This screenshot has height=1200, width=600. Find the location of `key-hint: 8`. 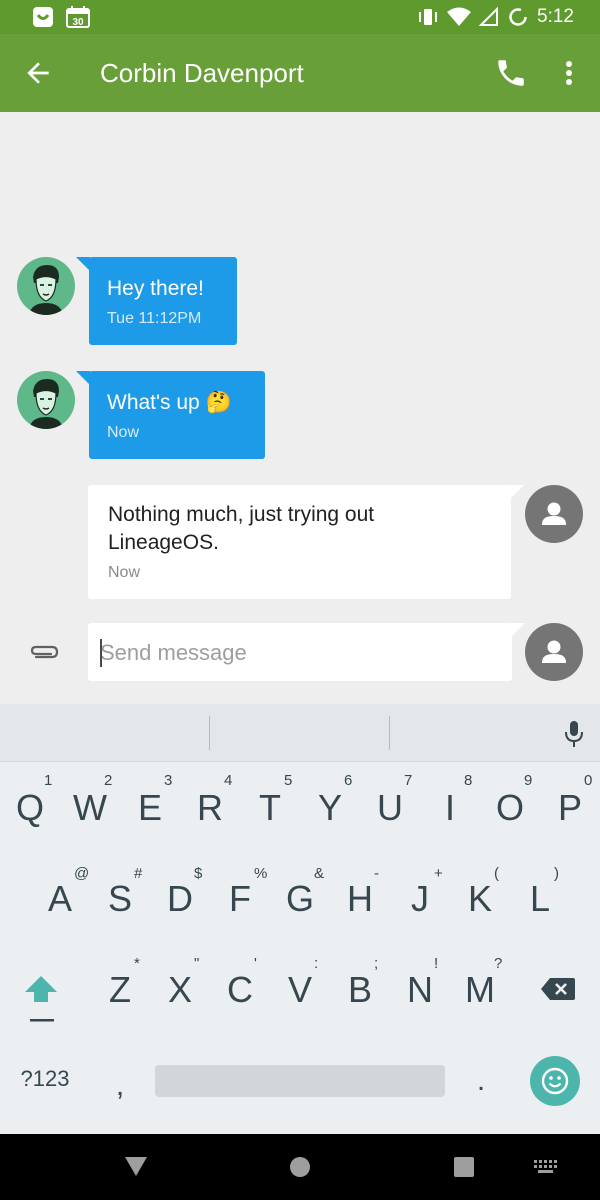

key-hint: 8 is located at coordinates (468, 780).